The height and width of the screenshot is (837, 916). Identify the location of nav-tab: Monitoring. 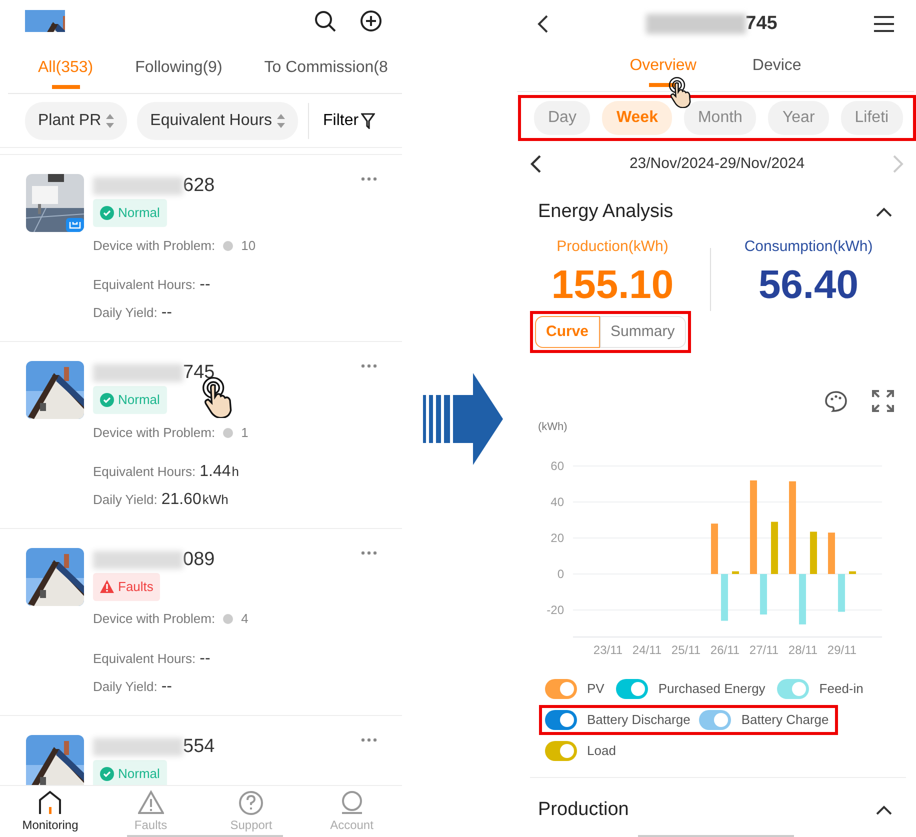
(50, 811).